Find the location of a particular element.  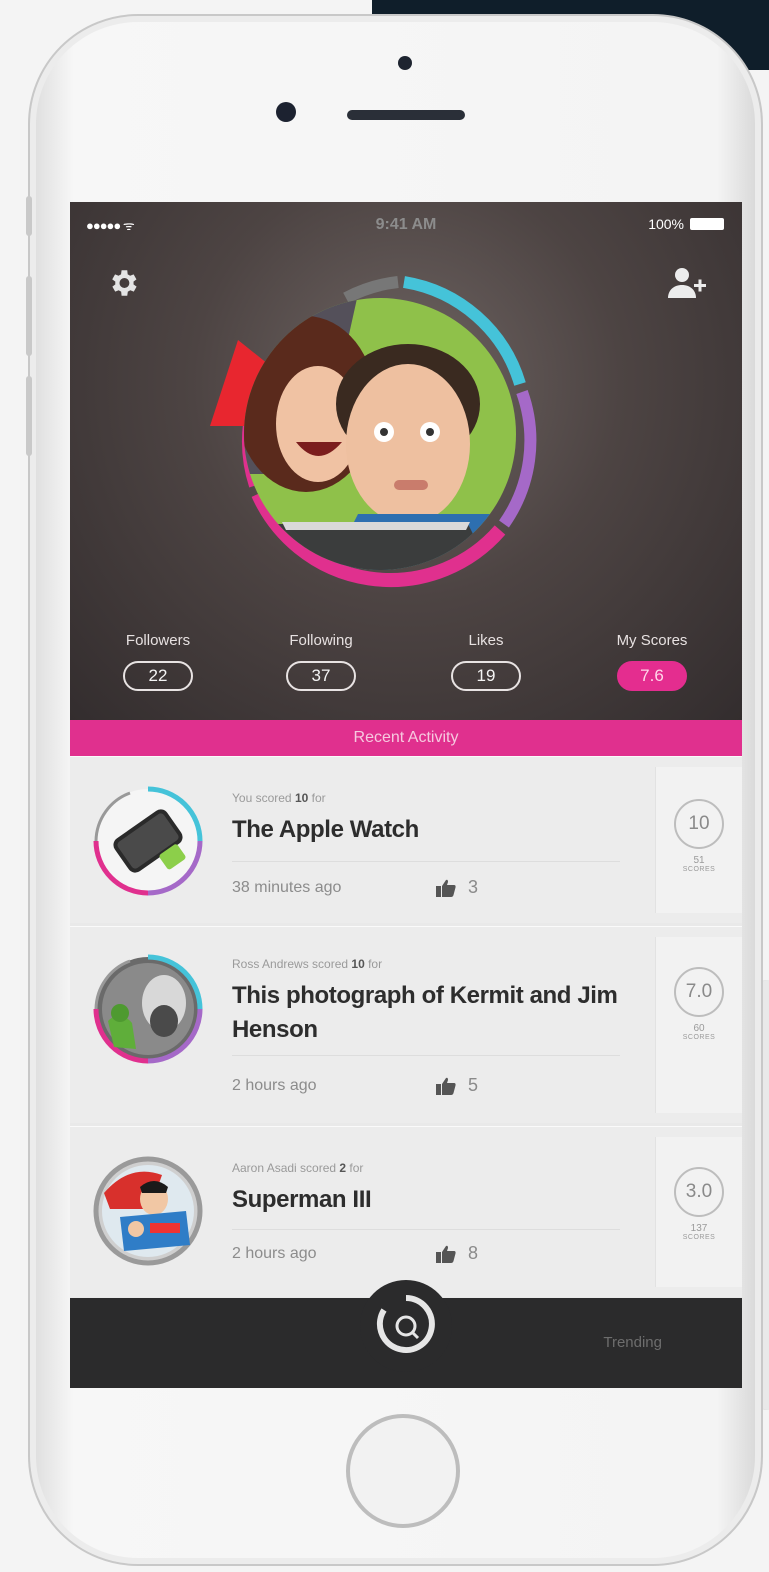

scan-icon is located at coordinates (405, 1324).